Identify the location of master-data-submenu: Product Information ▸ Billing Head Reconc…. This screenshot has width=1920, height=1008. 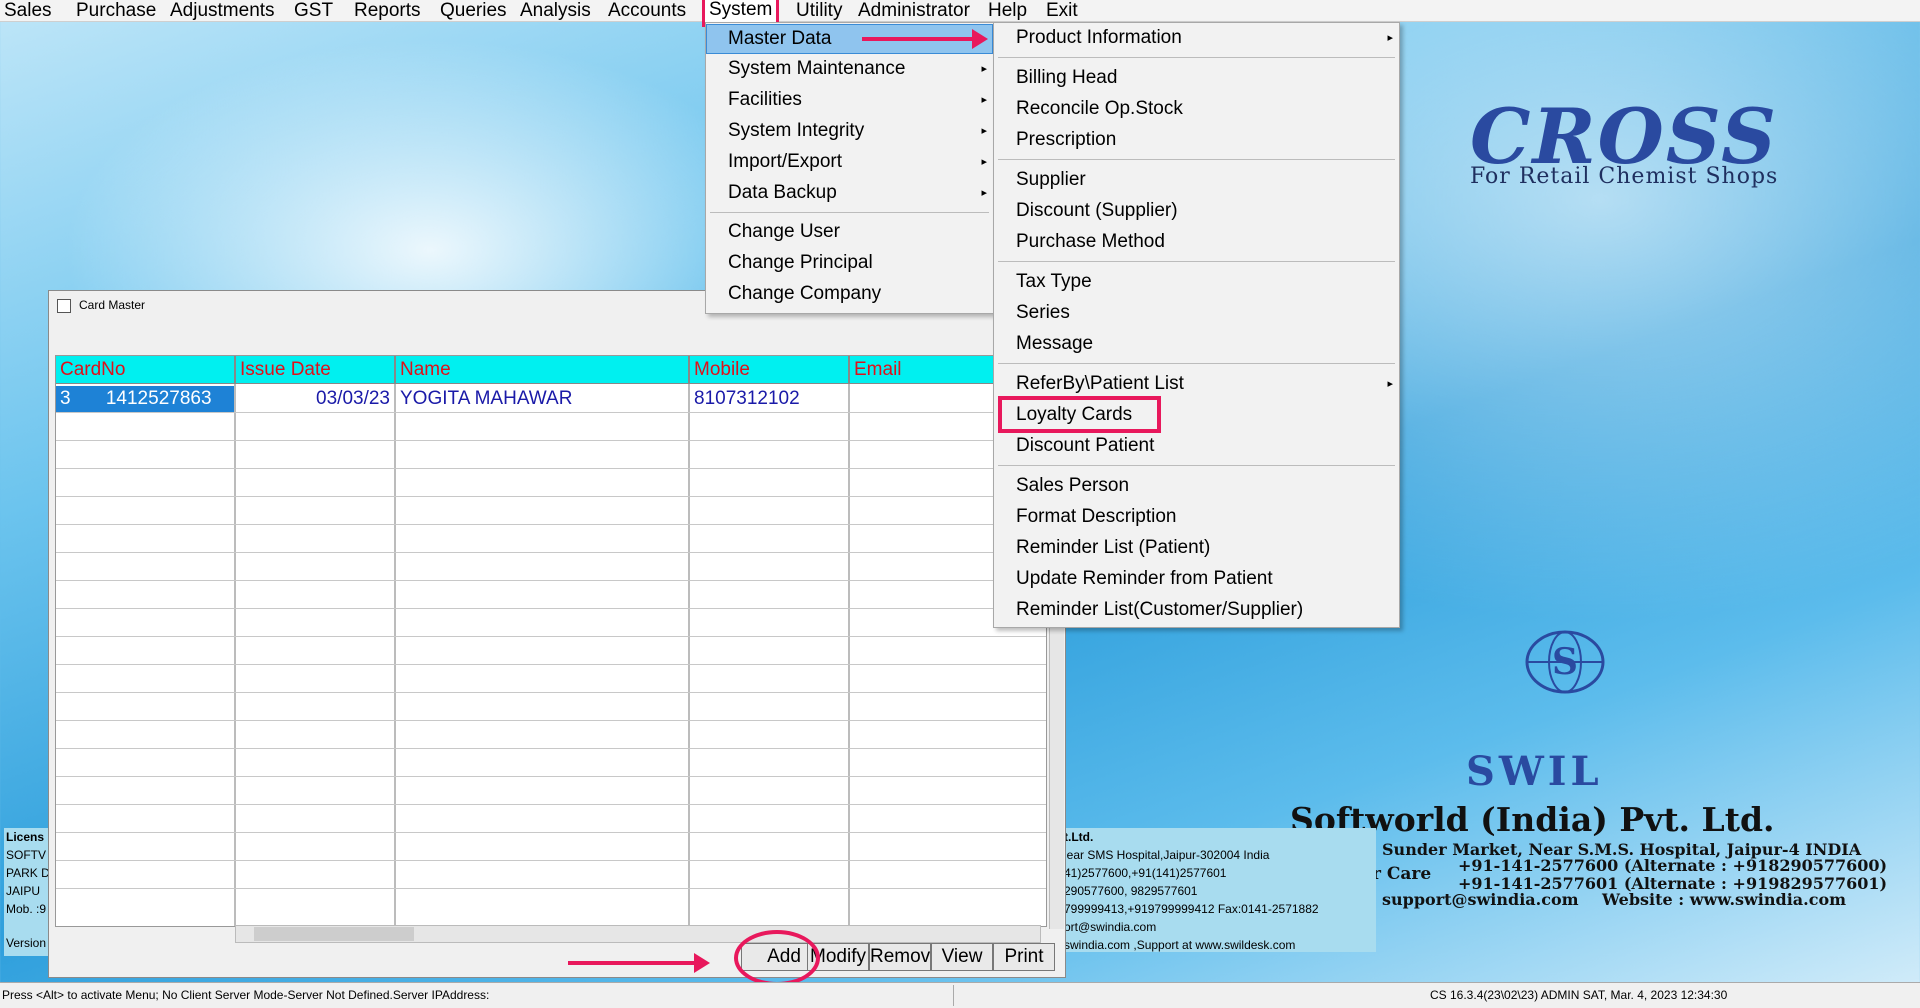
(1196, 325).